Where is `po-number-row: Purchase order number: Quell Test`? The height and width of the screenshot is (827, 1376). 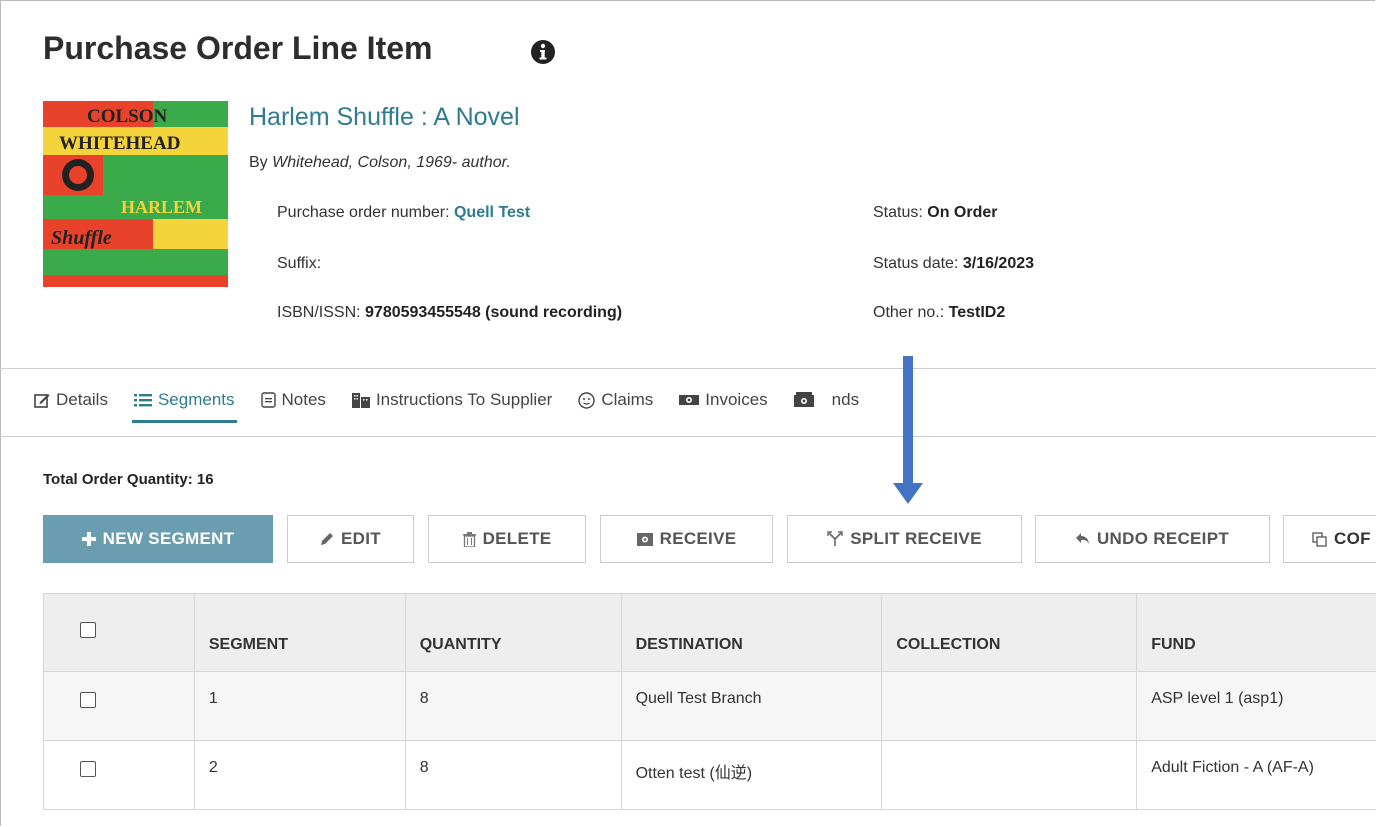 po-number-row: Purchase order number: Quell Test is located at coordinates (403, 213).